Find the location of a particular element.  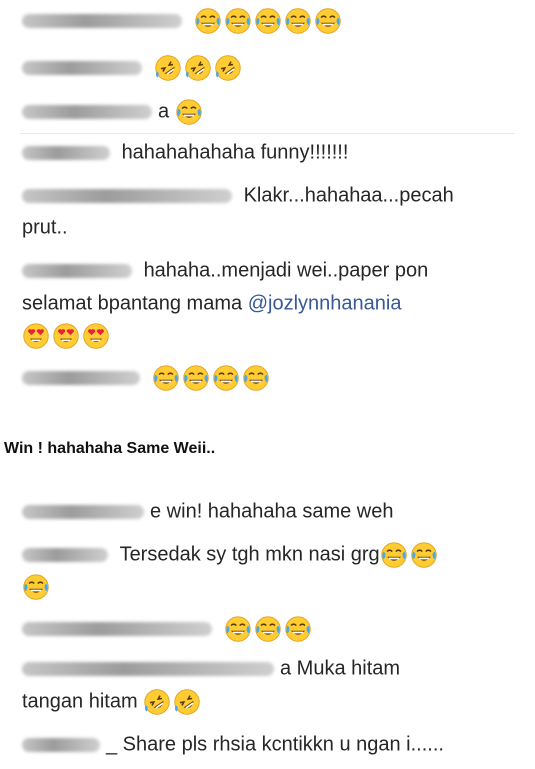

comment-text: e win! hahahaha same weh is located at coordinates (272, 511).